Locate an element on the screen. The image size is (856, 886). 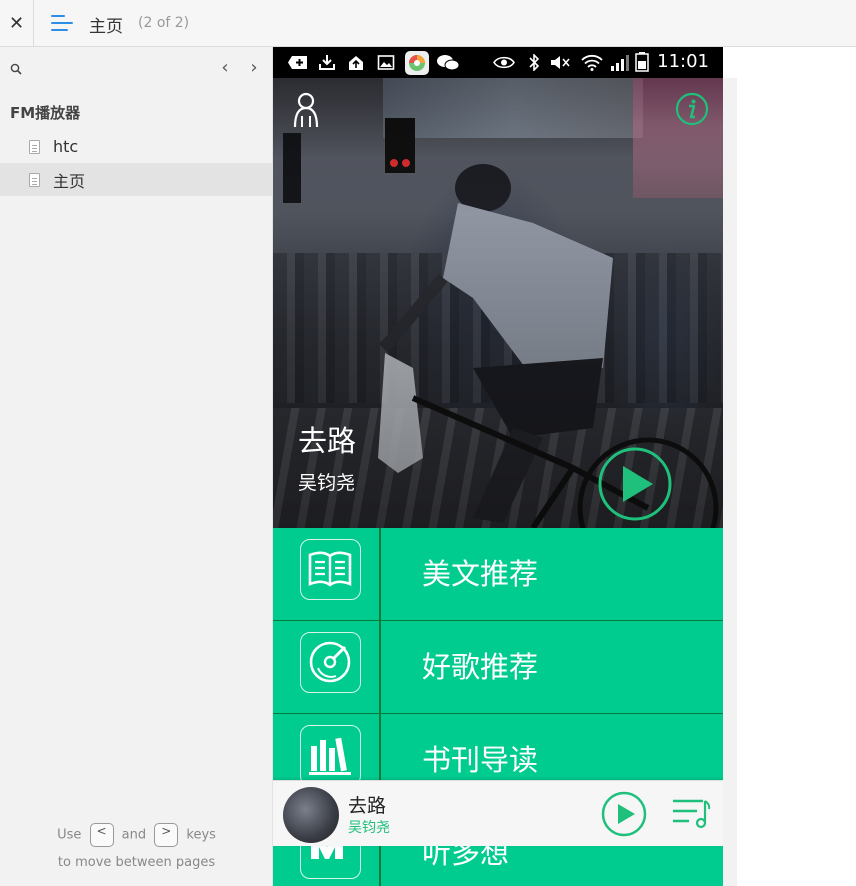
status-bar: 11:01 is located at coordinates (498, 62).